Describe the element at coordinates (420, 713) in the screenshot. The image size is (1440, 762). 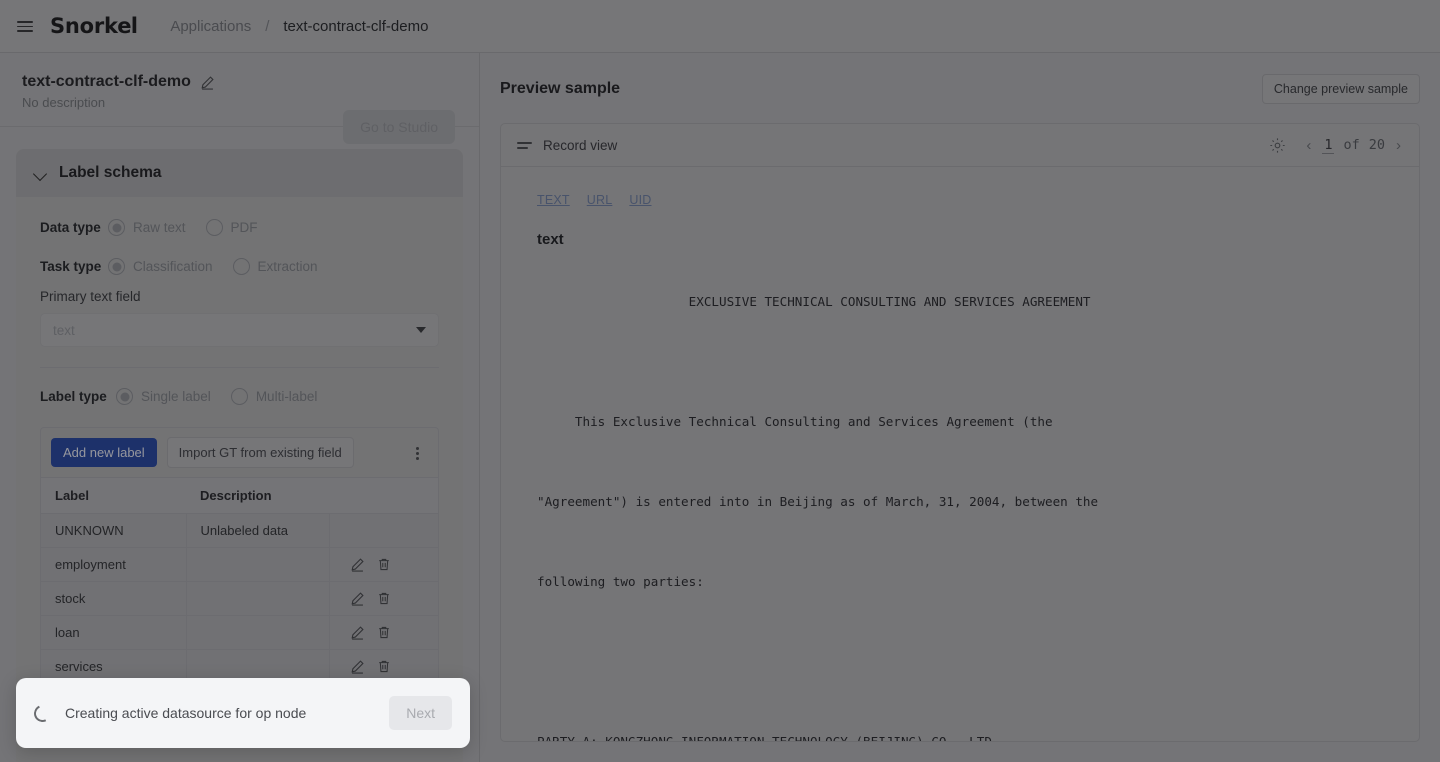
I see `next-button: Next` at that location.